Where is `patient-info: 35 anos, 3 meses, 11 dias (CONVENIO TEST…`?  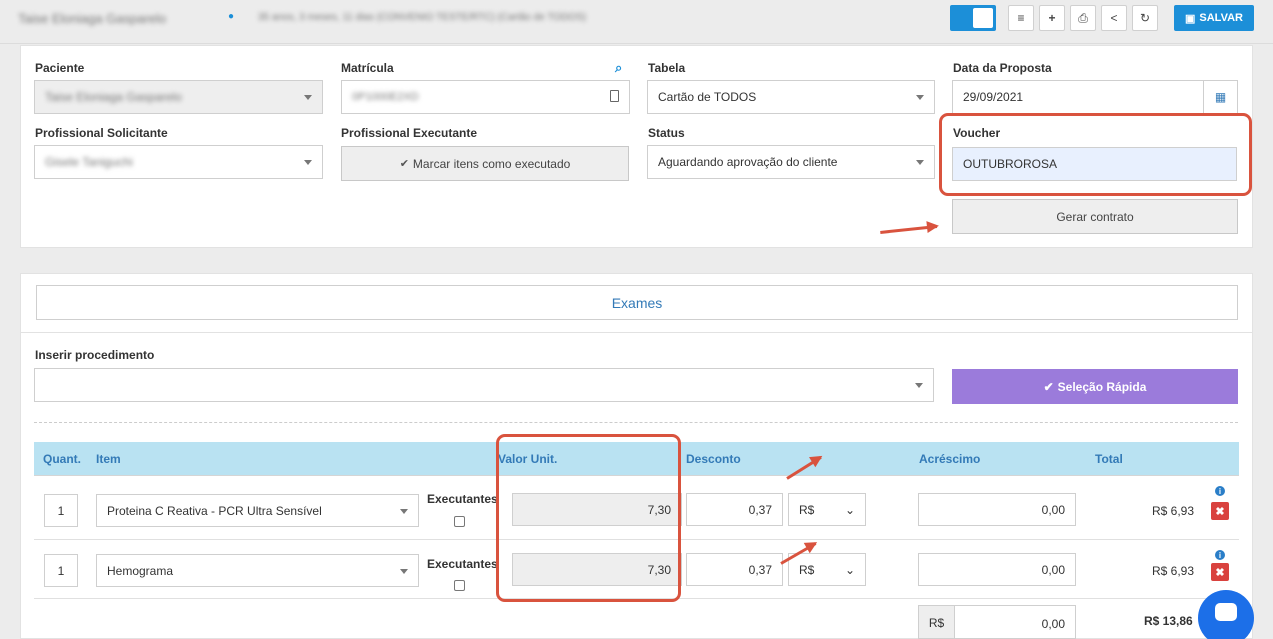
patient-info: 35 anos, 3 meses, 11 dias (CONVENIO TEST… is located at coordinates (422, 17).